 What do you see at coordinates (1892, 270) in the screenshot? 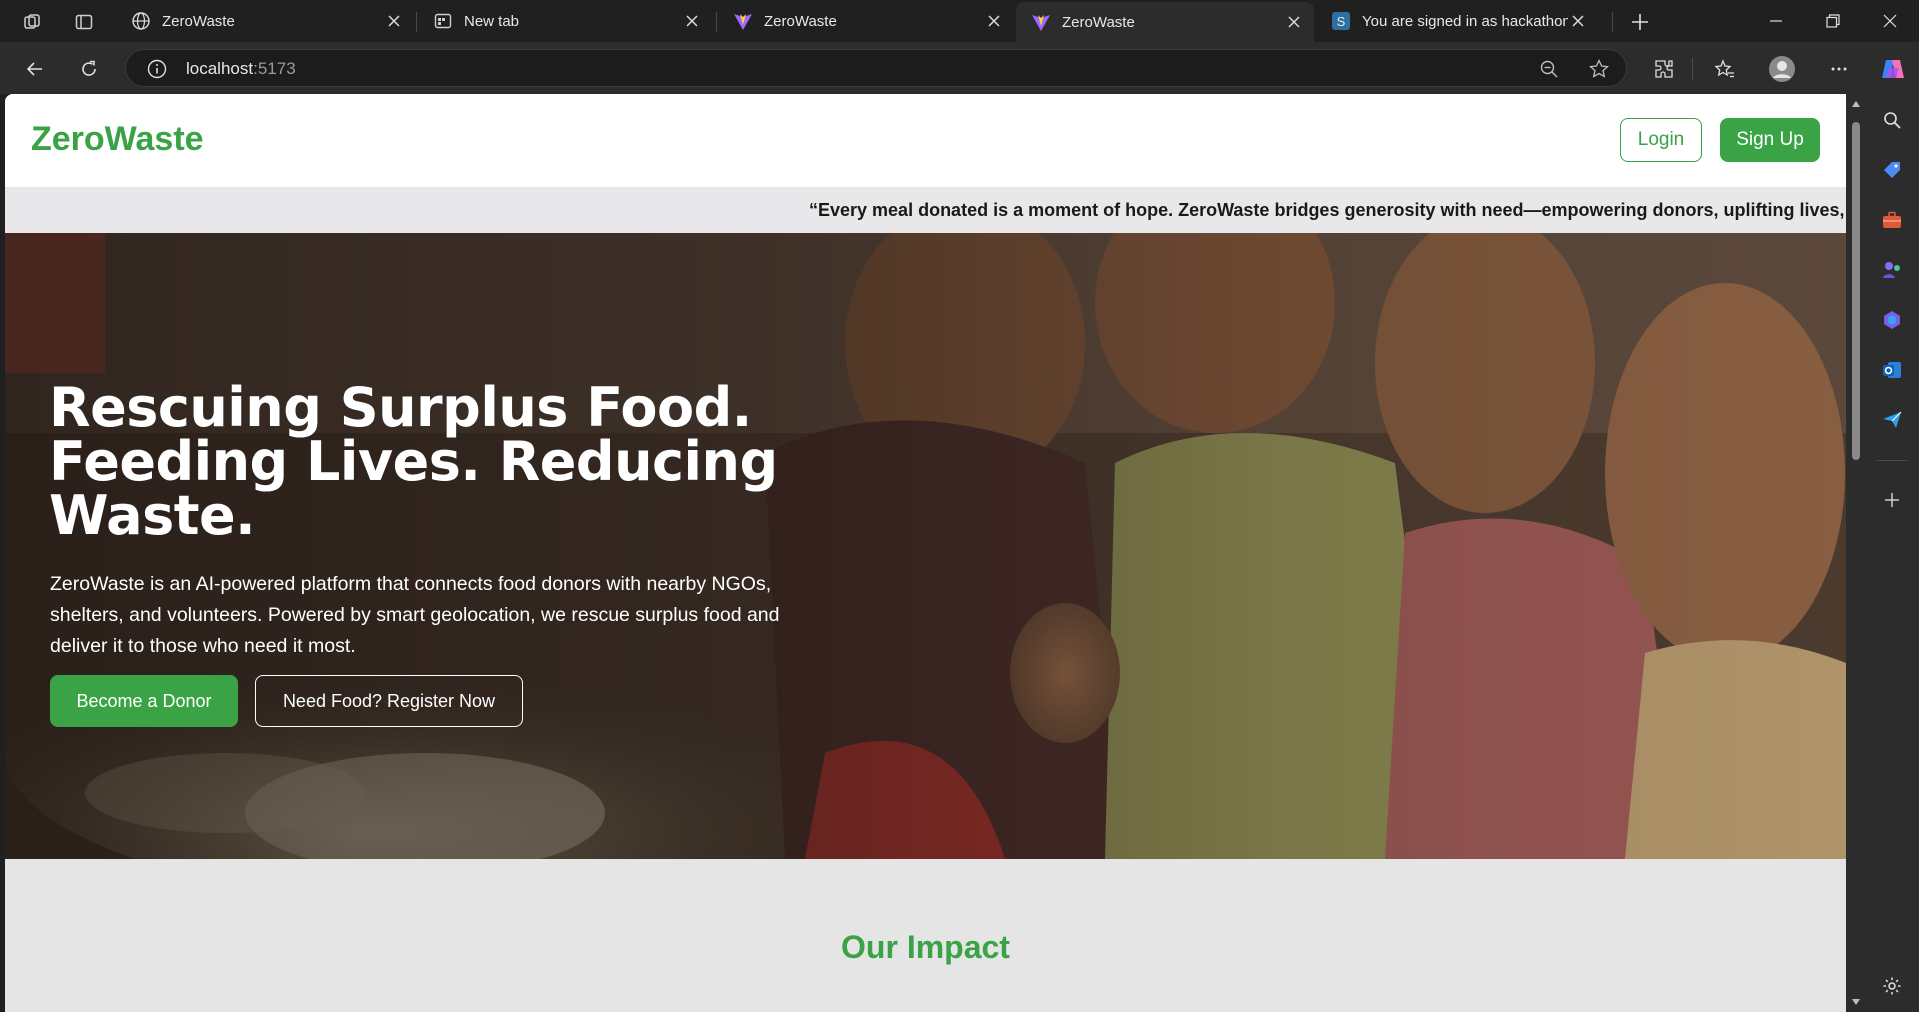
I see `games-icon` at bounding box center [1892, 270].